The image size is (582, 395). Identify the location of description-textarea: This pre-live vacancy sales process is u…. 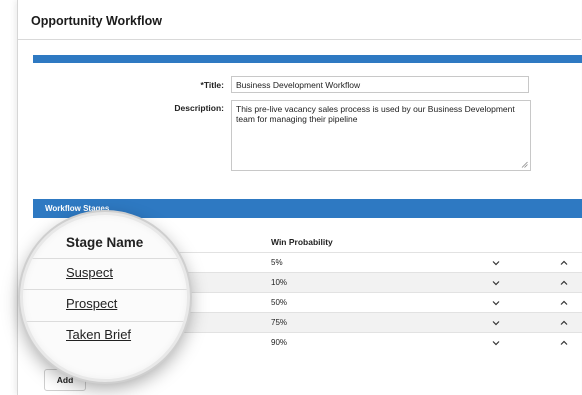
(381, 135).